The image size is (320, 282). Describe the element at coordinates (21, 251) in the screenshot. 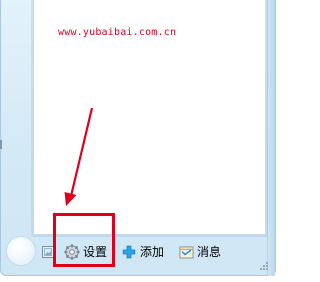

I see `avatar` at that location.